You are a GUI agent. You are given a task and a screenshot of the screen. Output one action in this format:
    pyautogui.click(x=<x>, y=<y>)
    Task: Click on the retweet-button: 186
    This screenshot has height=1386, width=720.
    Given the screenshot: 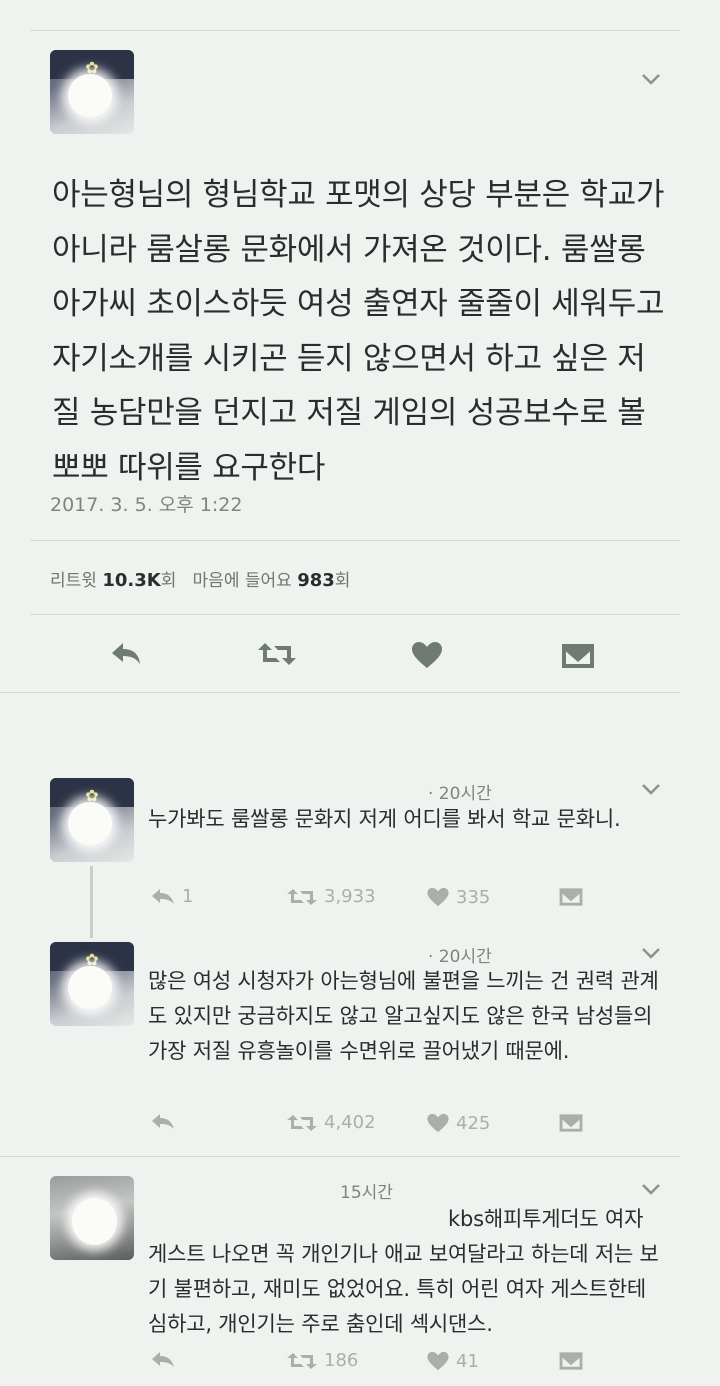 What is the action you would take?
    pyautogui.click(x=322, y=1360)
    